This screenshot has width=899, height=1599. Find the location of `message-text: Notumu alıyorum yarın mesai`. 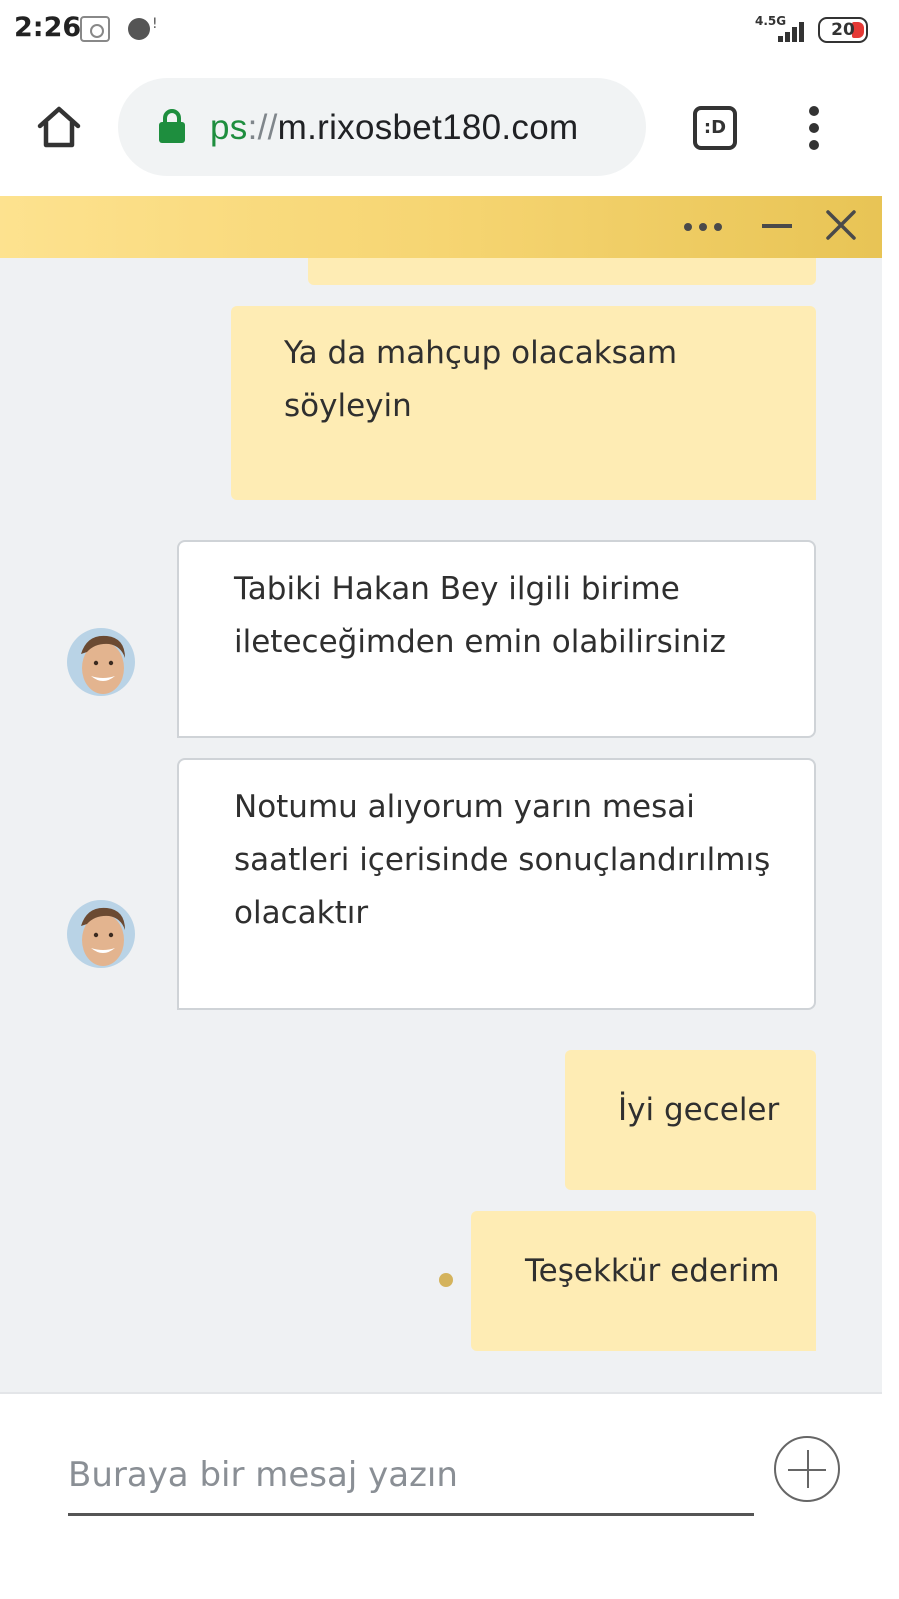

message-text: Notumu alıyorum yarın mesai is located at coordinates (464, 807).